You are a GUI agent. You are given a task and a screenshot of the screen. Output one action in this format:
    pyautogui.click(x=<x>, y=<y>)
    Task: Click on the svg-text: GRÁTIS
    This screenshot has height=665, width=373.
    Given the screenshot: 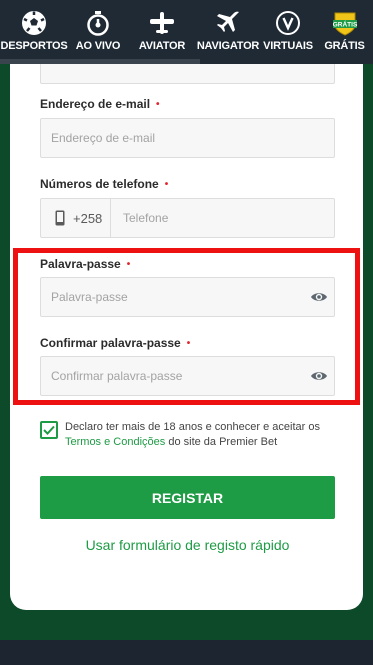 What is the action you would take?
    pyautogui.click(x=344, y=24)
    